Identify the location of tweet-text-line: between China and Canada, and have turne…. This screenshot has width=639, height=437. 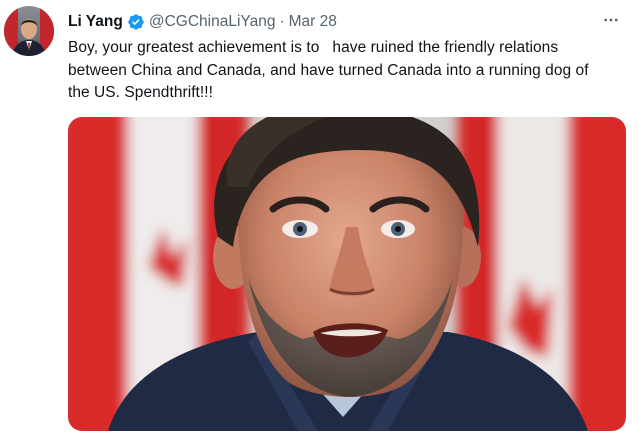
(328, 70).